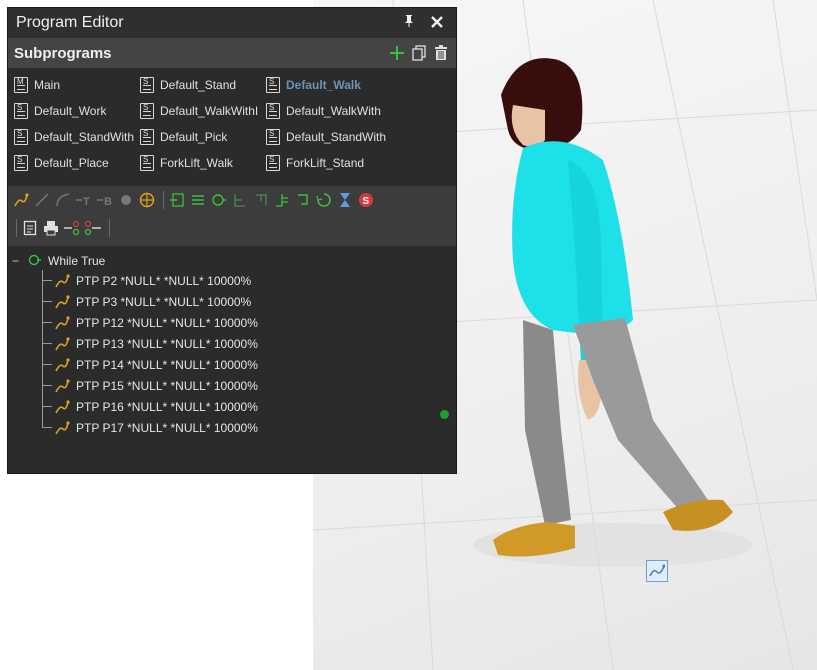  What do you see at coordinates (325, 163) in the screenshot?
I see `subprogram-label: ForkLift_Stand` at bounding box center [325, 163].